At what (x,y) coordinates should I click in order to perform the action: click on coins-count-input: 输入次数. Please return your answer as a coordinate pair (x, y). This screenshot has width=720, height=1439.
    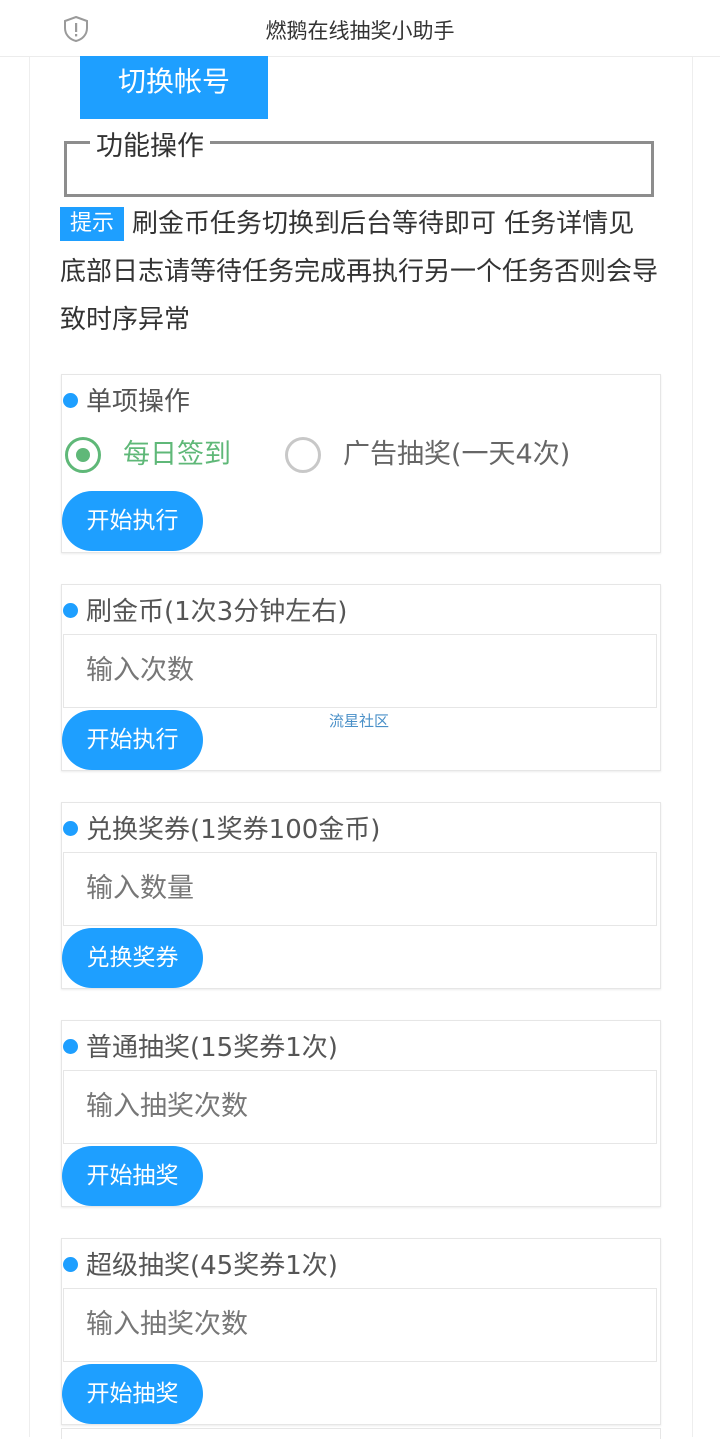
    Looking at the image, I should click on (360, 671).